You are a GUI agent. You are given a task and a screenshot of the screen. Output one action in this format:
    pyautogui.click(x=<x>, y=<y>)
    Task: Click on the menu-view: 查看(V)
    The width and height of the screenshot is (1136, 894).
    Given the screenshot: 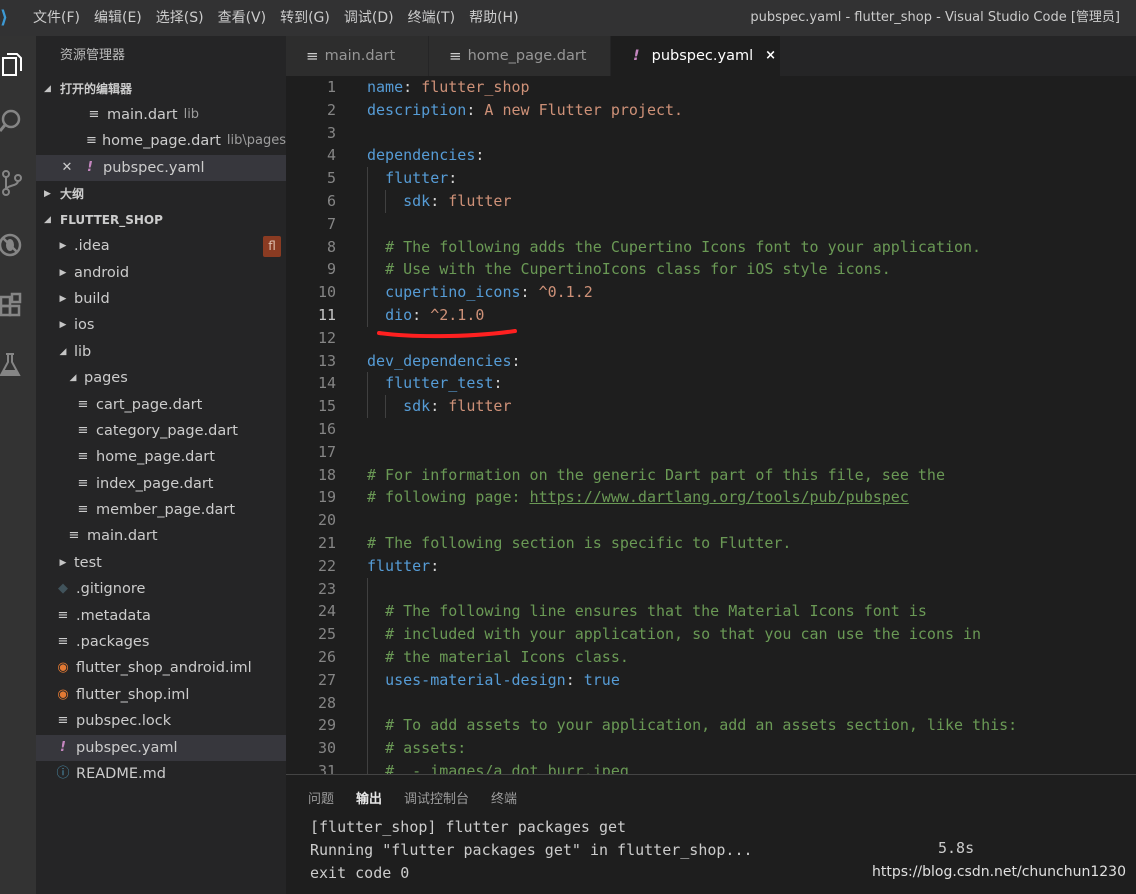 What is the action you would take?
    pyautogui.click(x=242, y=18)
    